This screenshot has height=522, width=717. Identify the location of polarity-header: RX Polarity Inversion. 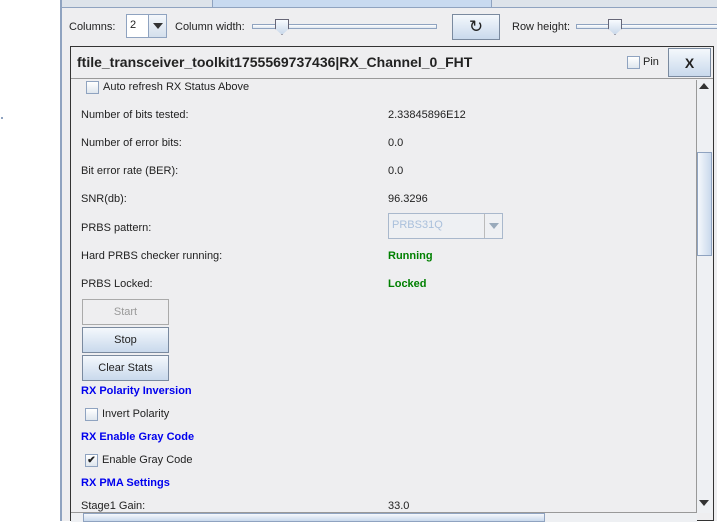
(136, 391).